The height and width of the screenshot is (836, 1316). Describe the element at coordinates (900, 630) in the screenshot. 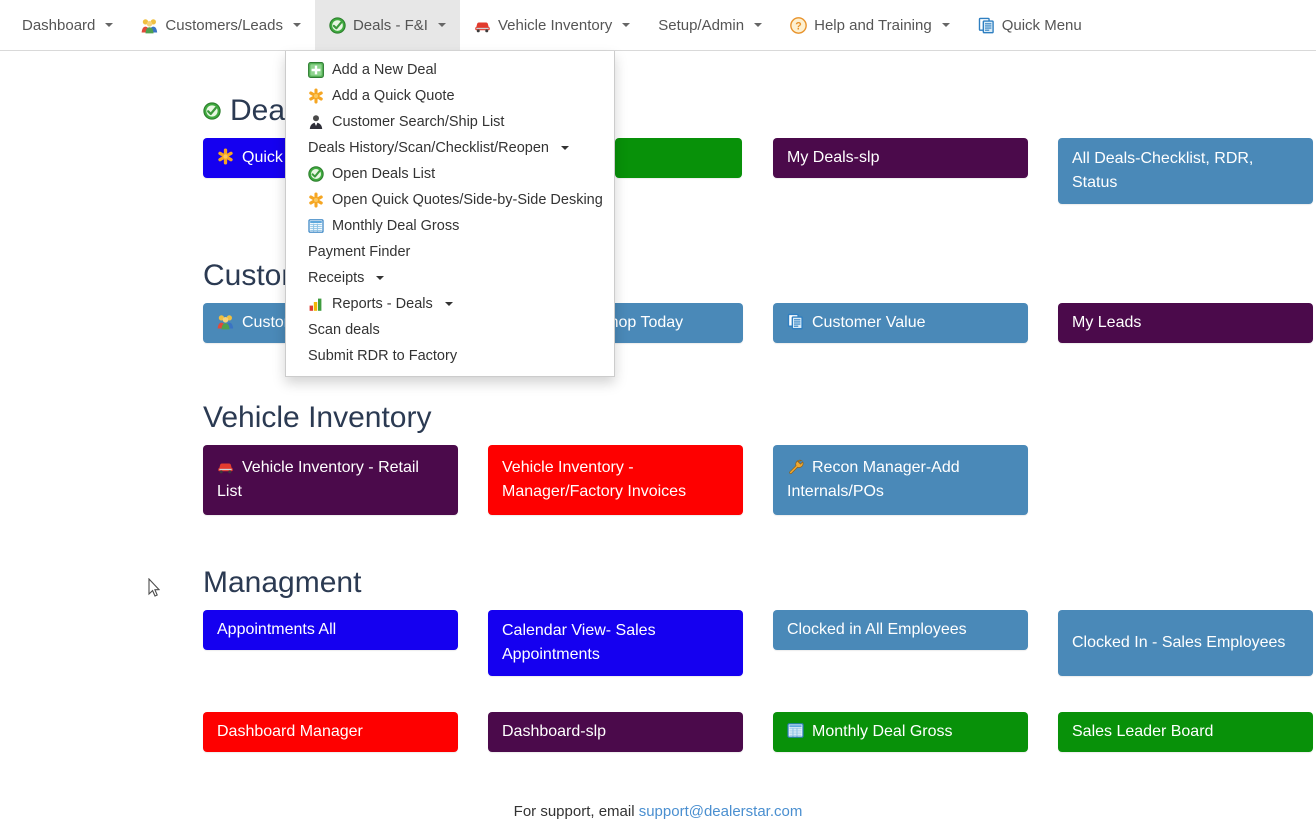

I see `tile-clocked-in-all-employees: Clocked in All Employees` at that location.